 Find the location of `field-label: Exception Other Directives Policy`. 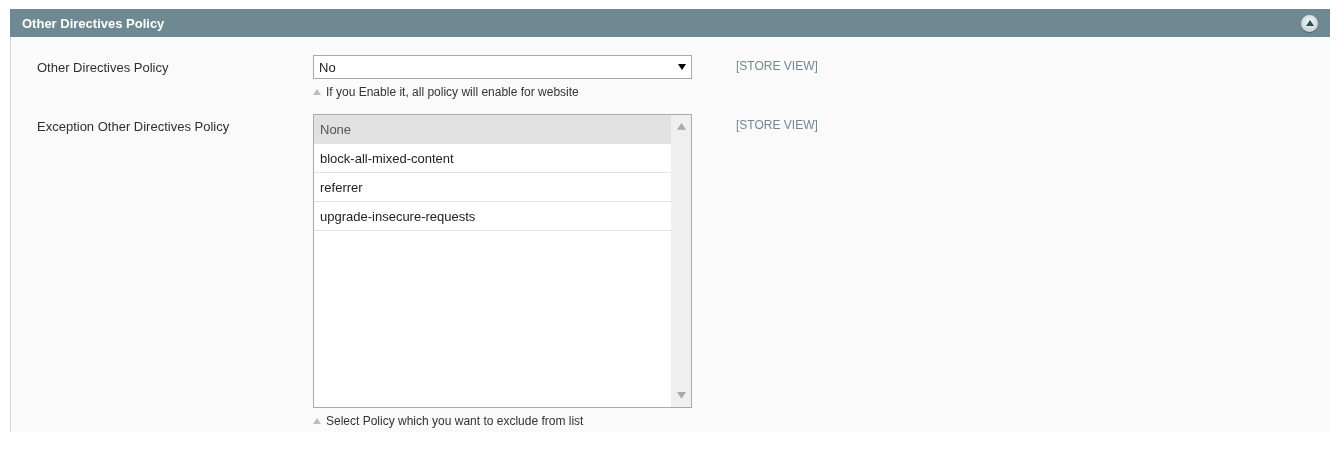

field-label: Exception Other Directives Policy is located at coordinates (134, 126).